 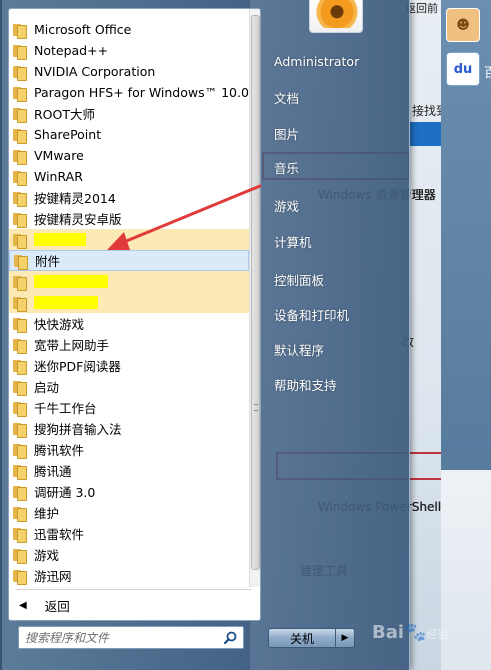 What do you see at coordinates (53, 576) in the screenshot?
I see `program-item-label: 游迅网` at bounding box center [53, 576].